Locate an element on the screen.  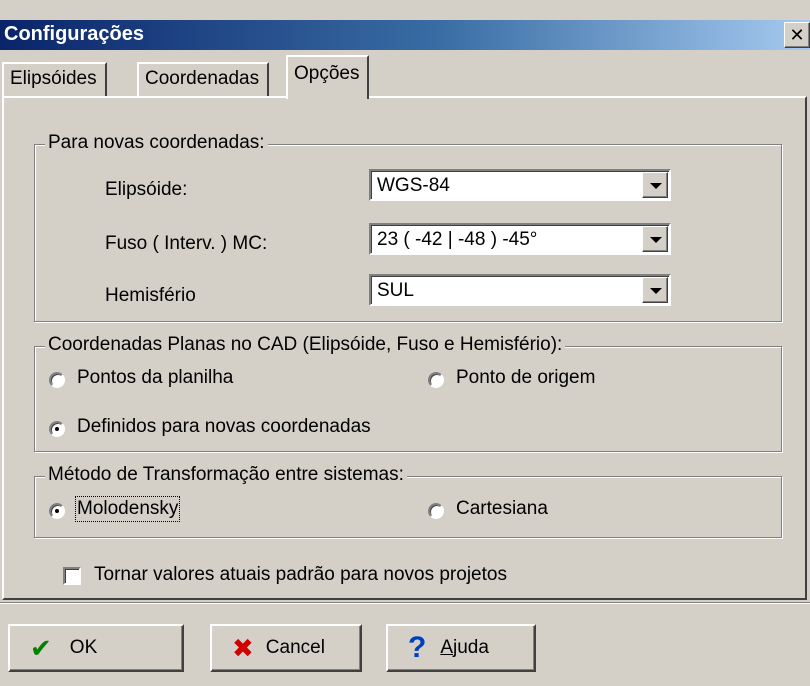
ellipsoid-dropdown-arrow-icon is located at coordinates (655, 185).